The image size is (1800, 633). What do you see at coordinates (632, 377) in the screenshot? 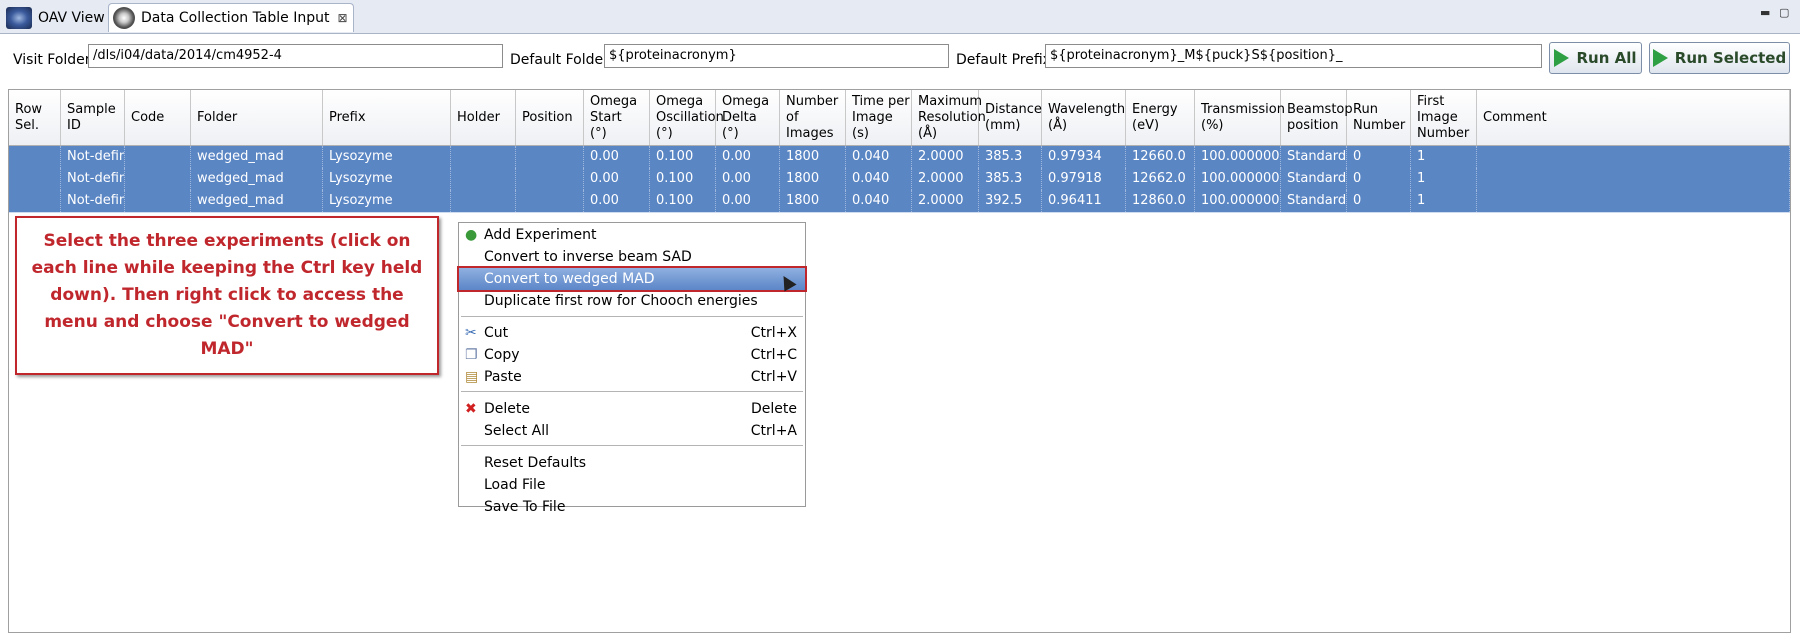
I see `menu-item-paste: ▤ Paste Ctrl+V` at bounding box center [632, 377].